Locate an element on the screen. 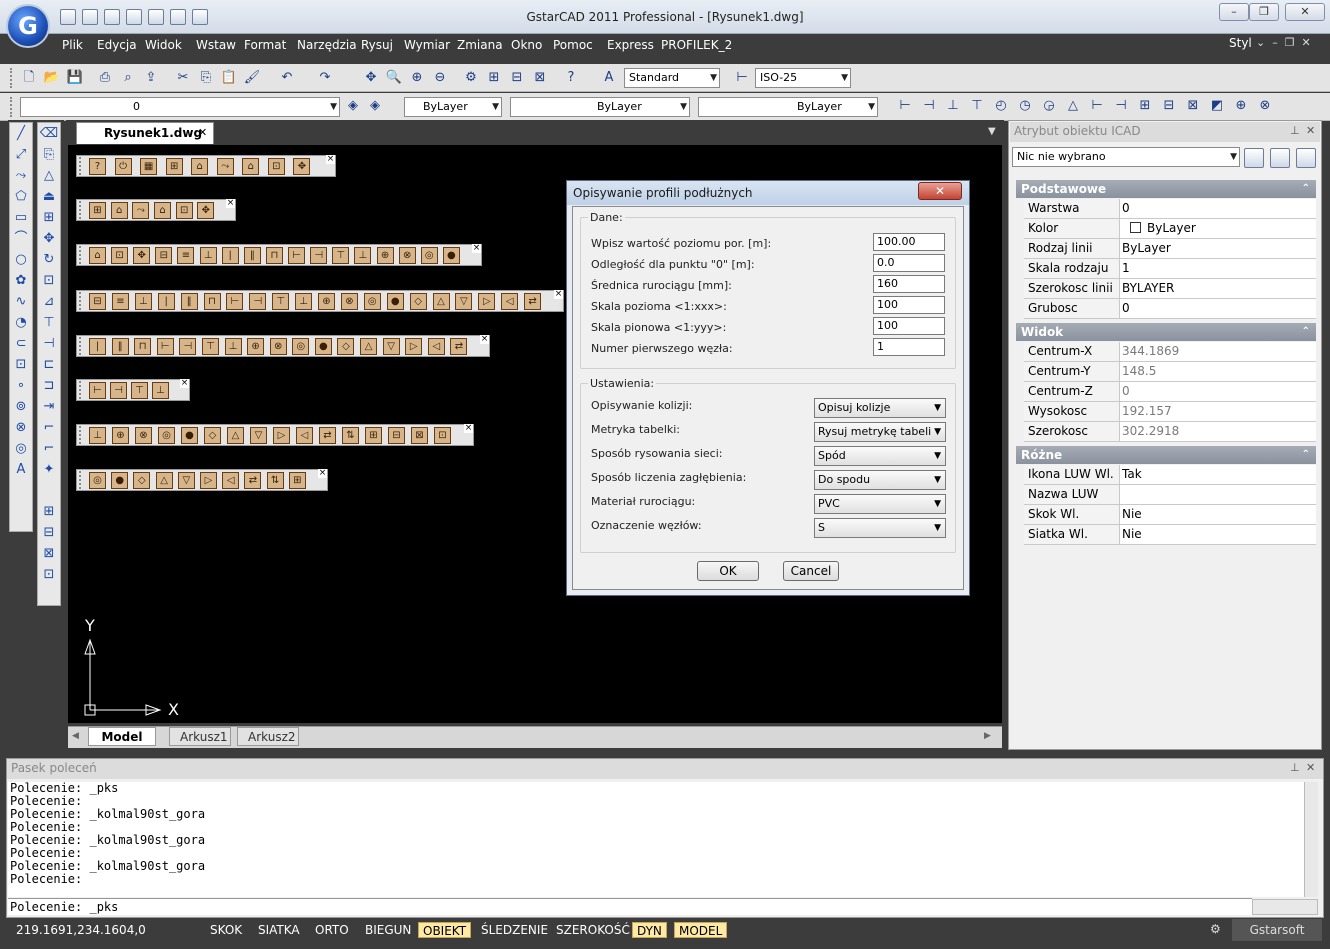  status-toggle-1: SIATKA is located at coordinates (279, 930).